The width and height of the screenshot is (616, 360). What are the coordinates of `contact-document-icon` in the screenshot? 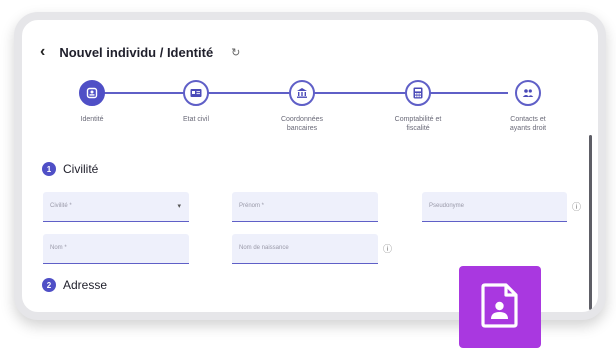 It's located at (500, 307).